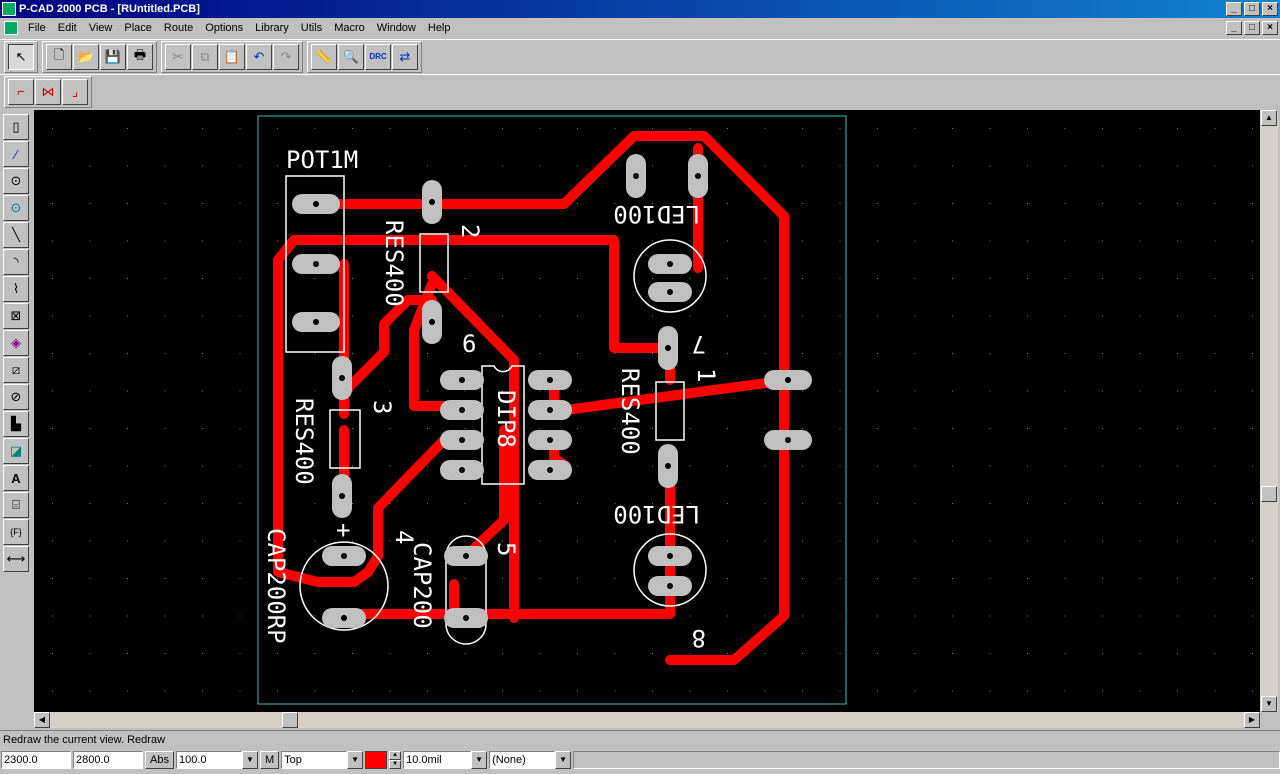 The width and height of the screenshot is (1280, 774). What do you see at coordinates (378, 56) in the screenshot?
I see `drc-icon: DRC` at bounding box center [378, 56].